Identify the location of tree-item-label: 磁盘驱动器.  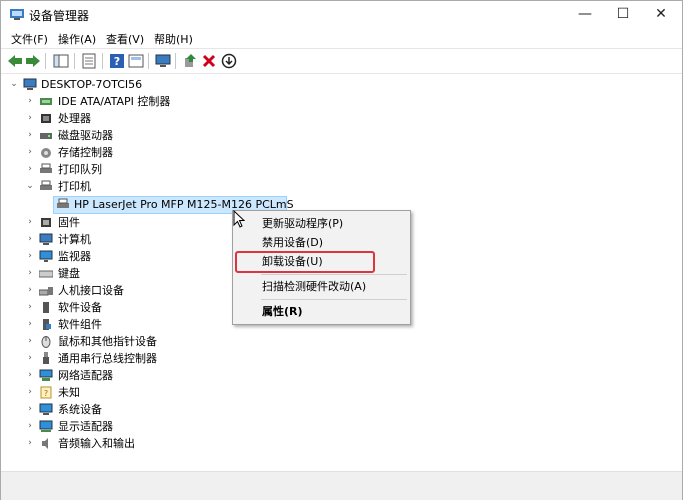
(85, 135).